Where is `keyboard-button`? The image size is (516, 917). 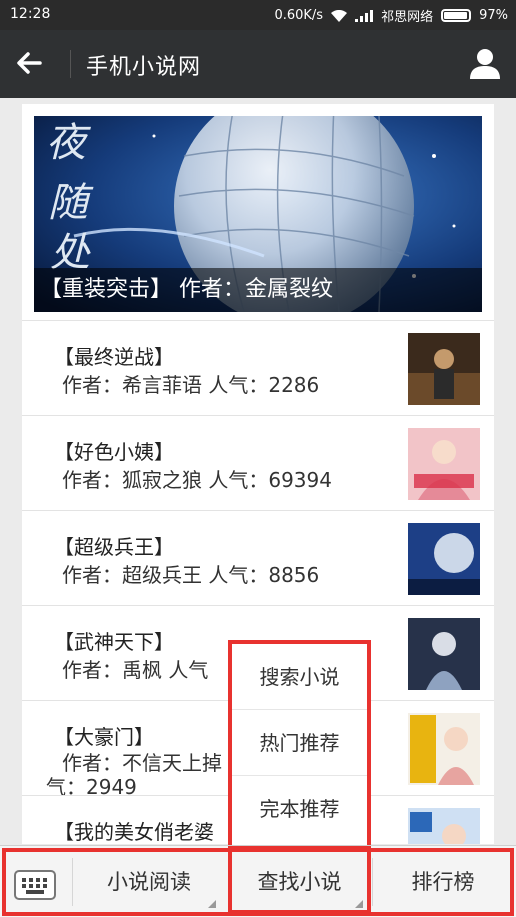 keyboard-button is located at coordinates (35, 886).